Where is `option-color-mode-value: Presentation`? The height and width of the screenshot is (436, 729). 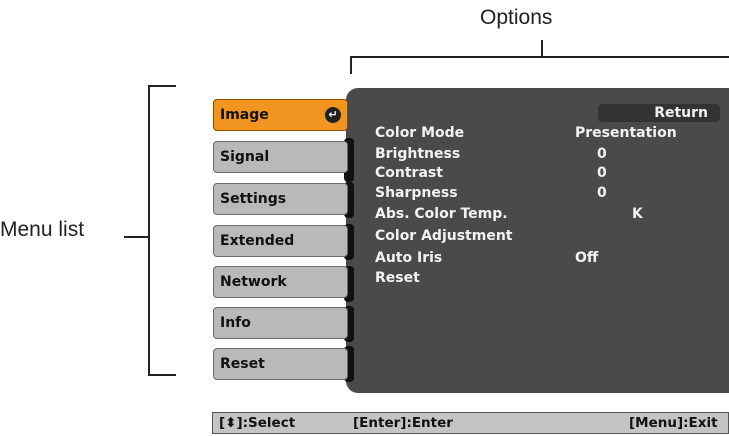 option-color-mode-value: Presentation is located at coordinates (626, 133).